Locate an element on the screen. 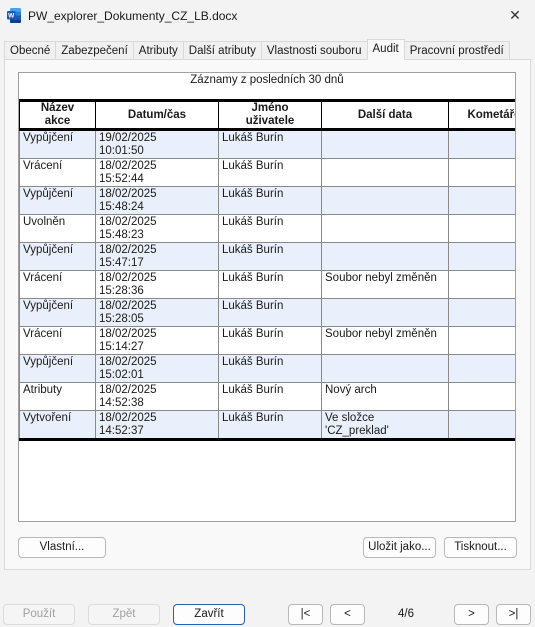 The height and width of the screenshot is (627, 535). table-row: Vypůjčení 19/02/2025 10:01:50 Lukáš Burín is located at coordinates (267, 144).